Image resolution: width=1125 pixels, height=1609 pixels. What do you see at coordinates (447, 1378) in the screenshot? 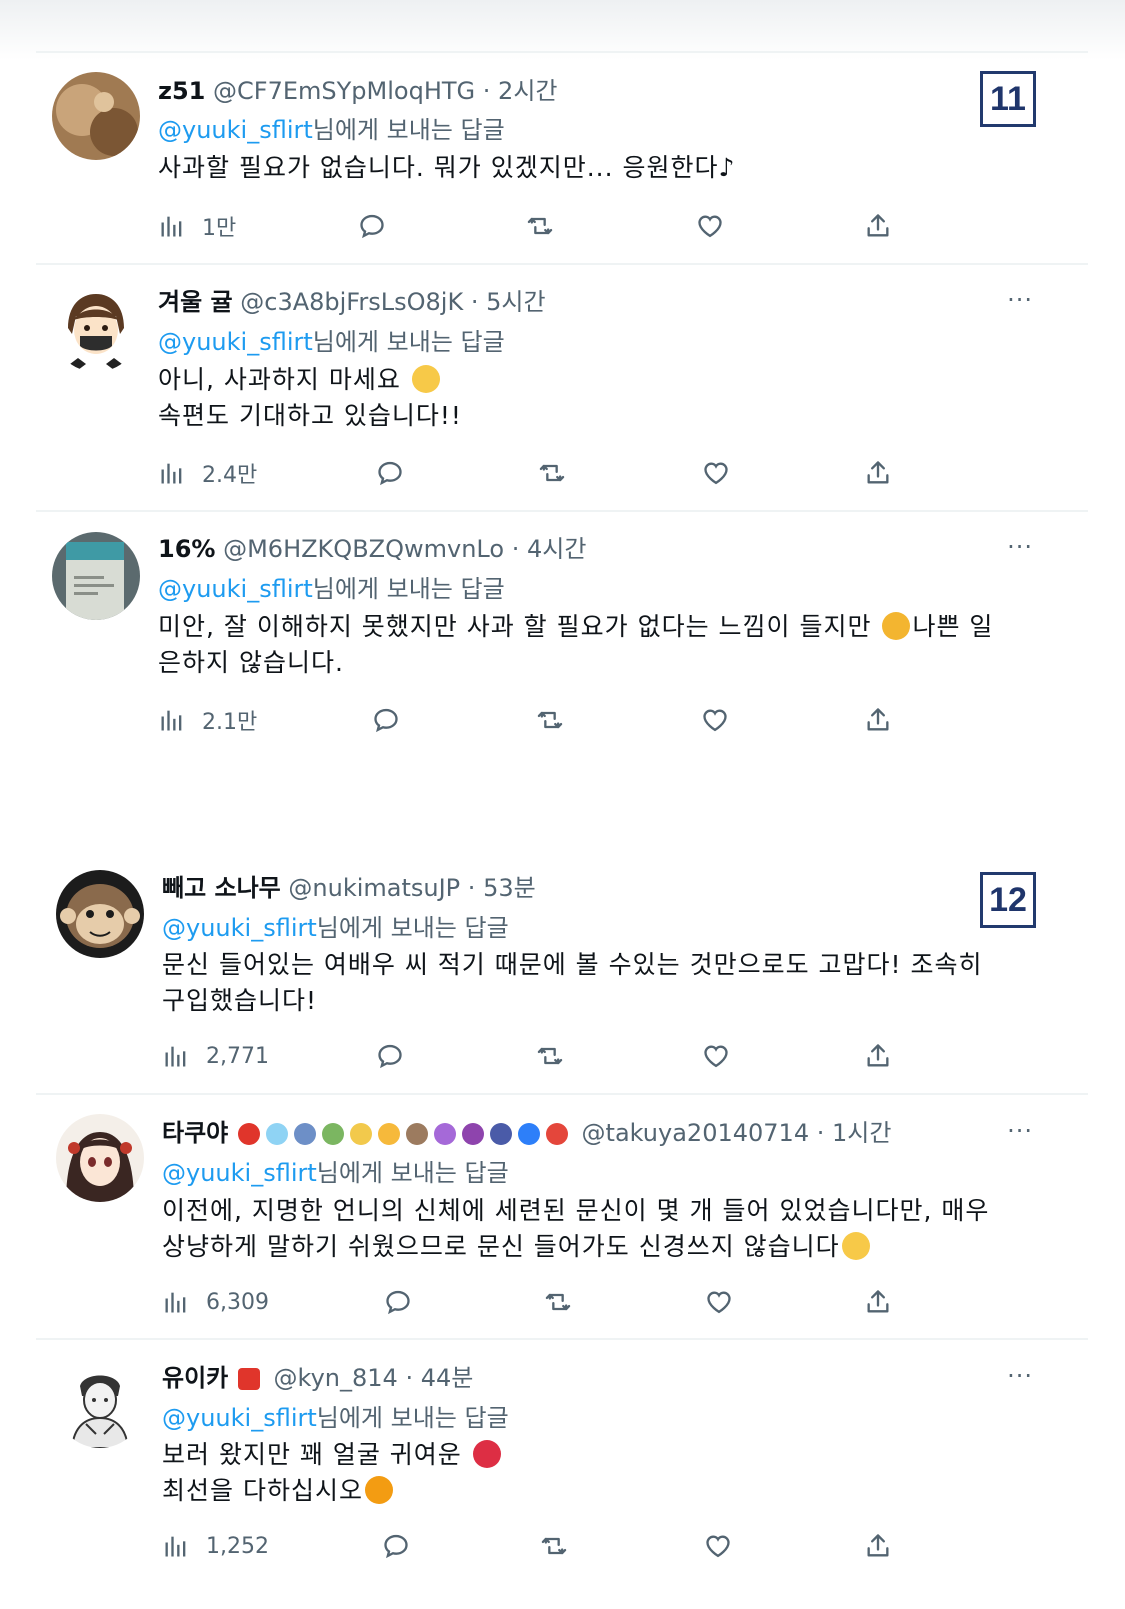
I see `timestamp: 44분` at bounding box center [447, 1378].